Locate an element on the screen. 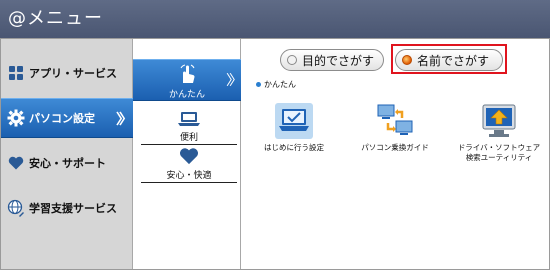 The image size is (550, 270). app-label-line2: 検索ユーティリティ is located at coordinates (499, 157).